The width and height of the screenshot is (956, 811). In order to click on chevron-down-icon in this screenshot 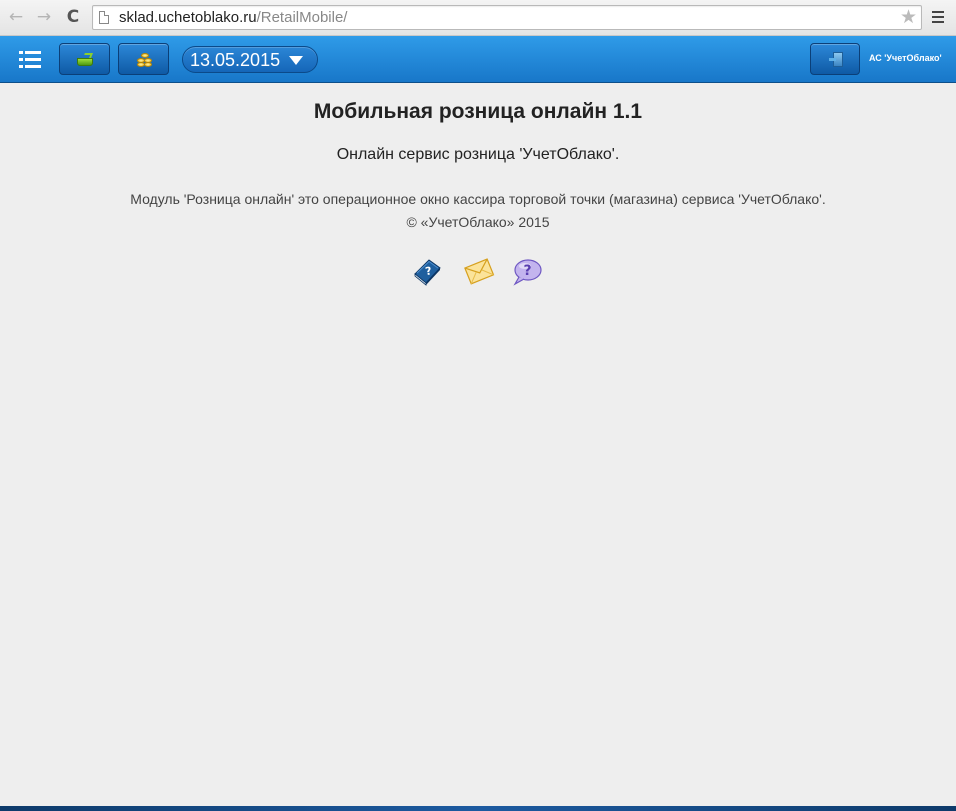, I will do `click(296, 60)`.